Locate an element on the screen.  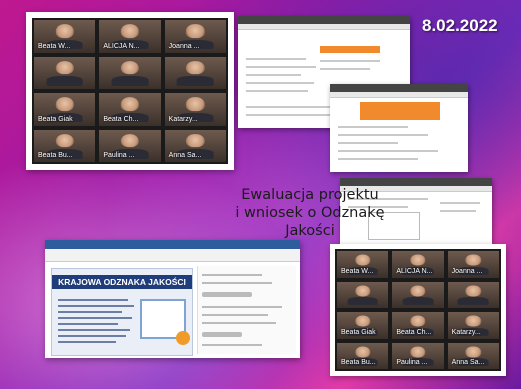
slide-banner: KRAJOWA ODZNAKA JAKOŚCI is located at coordinates (122, 282).